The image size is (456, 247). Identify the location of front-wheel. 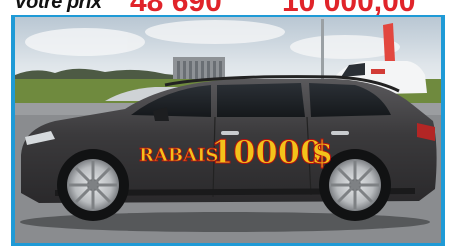
(93, 185).